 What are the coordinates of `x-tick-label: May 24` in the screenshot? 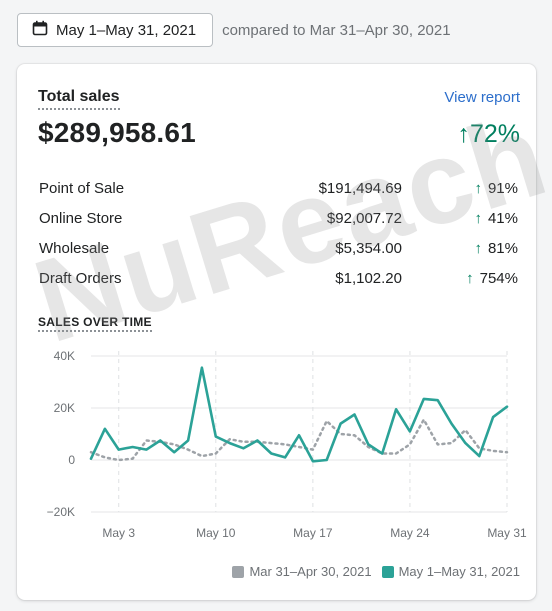 It's located at (410, 533).